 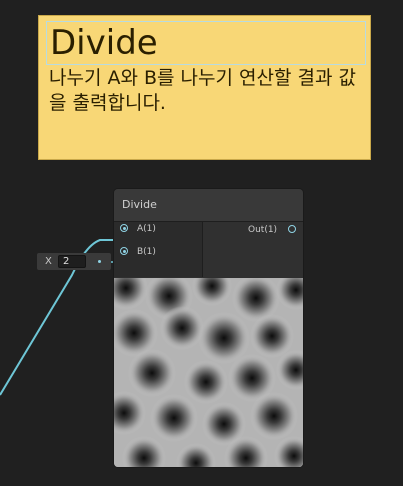 I want to click on output-out-label: Out(1), so click(x=263, y=230).